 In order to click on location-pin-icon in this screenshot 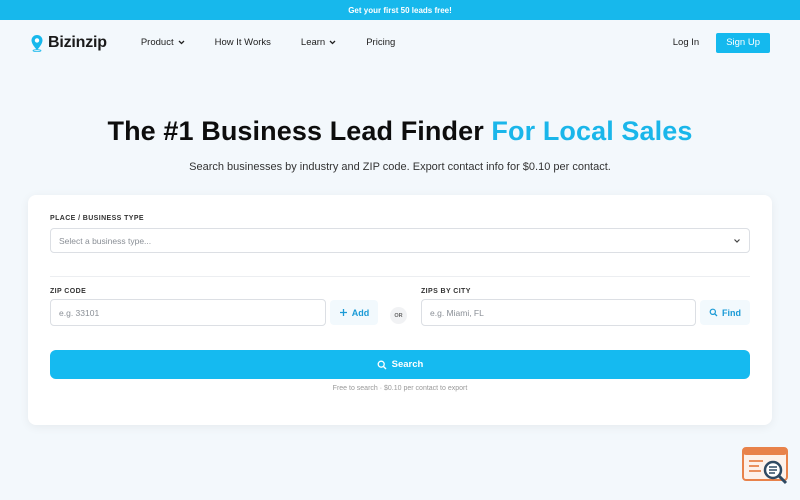, I will do `click(37, 43)`.